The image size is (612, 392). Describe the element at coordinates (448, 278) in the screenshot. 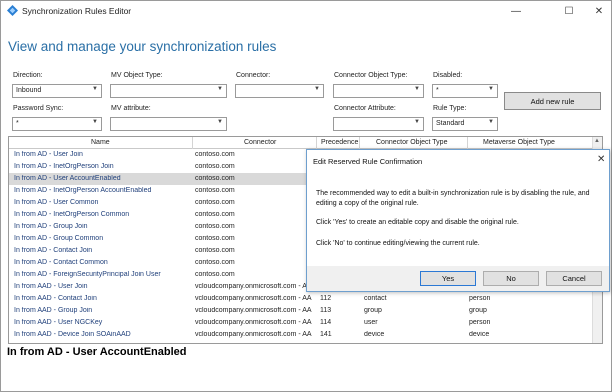

I see `yes-button: Yes` at that location.